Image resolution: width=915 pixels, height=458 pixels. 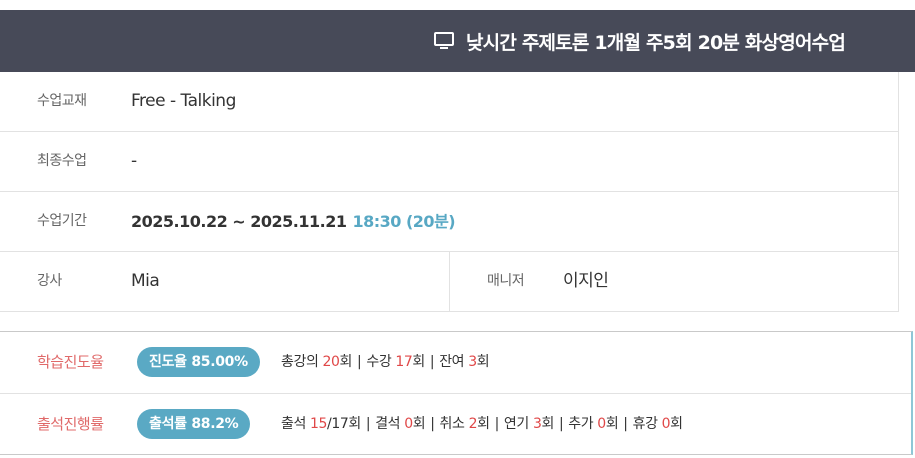 I want to click on last-class-label: 최종수업, so click(x=62, y=161).